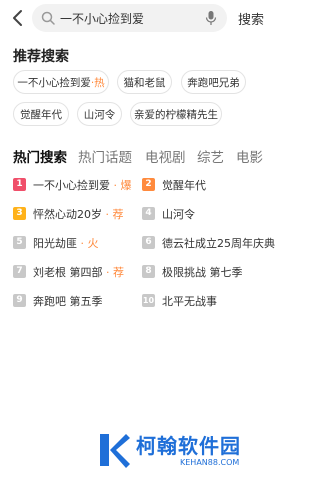  What do you see at coordinates (97, 83) in the screenshot?
I see `chip-hot-tag: ·热` at bounding box center [97, 83].